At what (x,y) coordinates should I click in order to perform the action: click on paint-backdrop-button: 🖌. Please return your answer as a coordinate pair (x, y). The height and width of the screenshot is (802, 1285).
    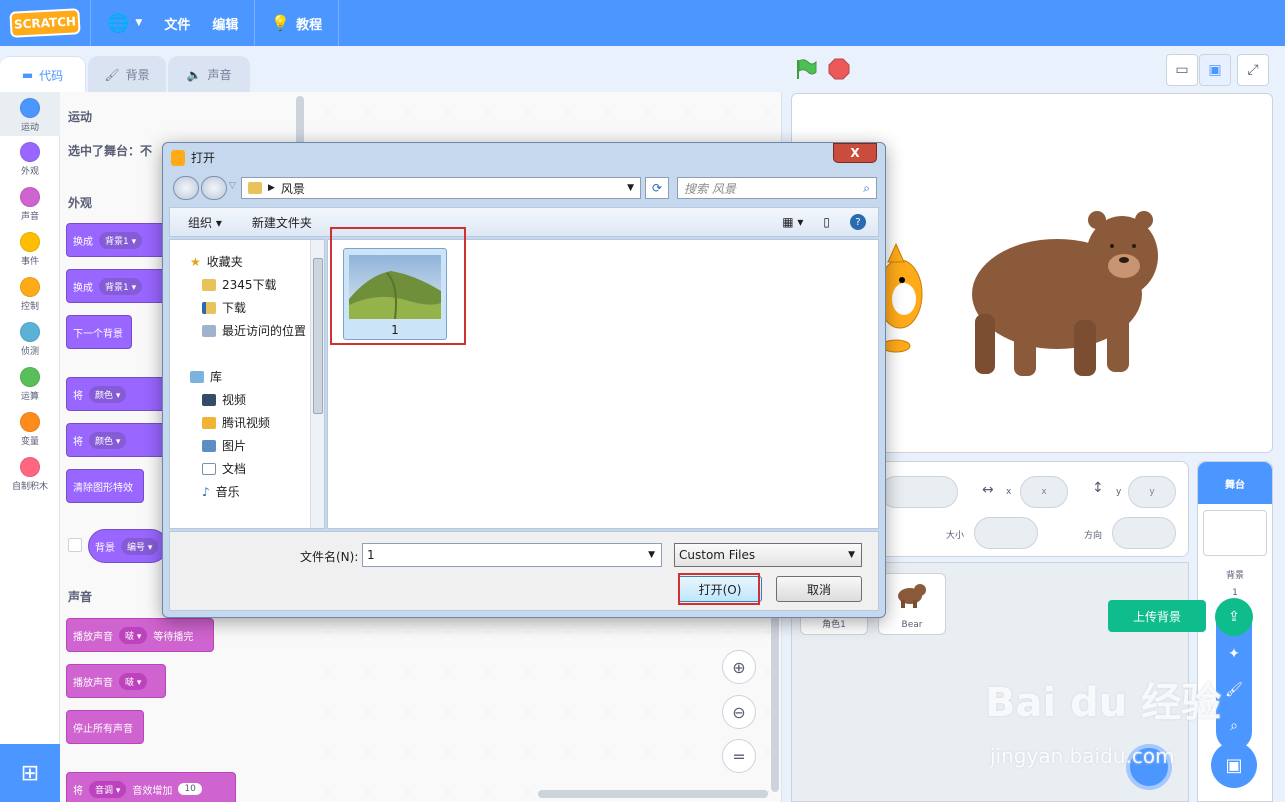
    Looking at the image, I should click on (1234, 690).